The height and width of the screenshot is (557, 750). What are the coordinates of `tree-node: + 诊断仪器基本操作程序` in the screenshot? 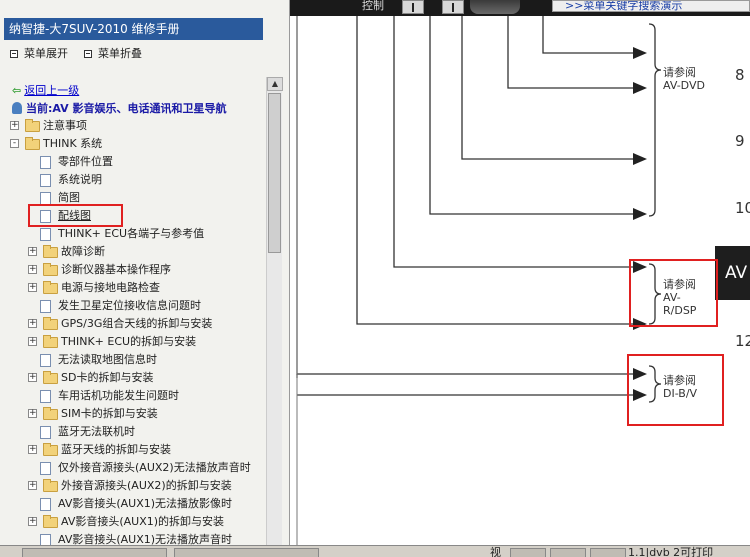 It's located at (134, 270).